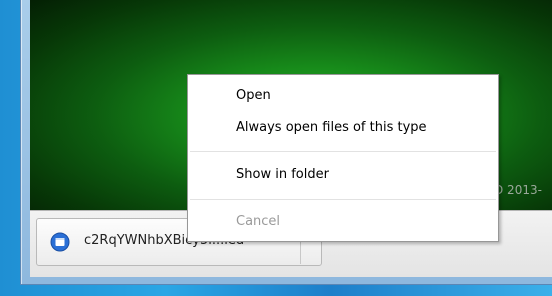 The height and width of the screenshot is (296, 552). Describe the element at coordinates (60, 242) in the screenshot. I see `file-icon` at that location.